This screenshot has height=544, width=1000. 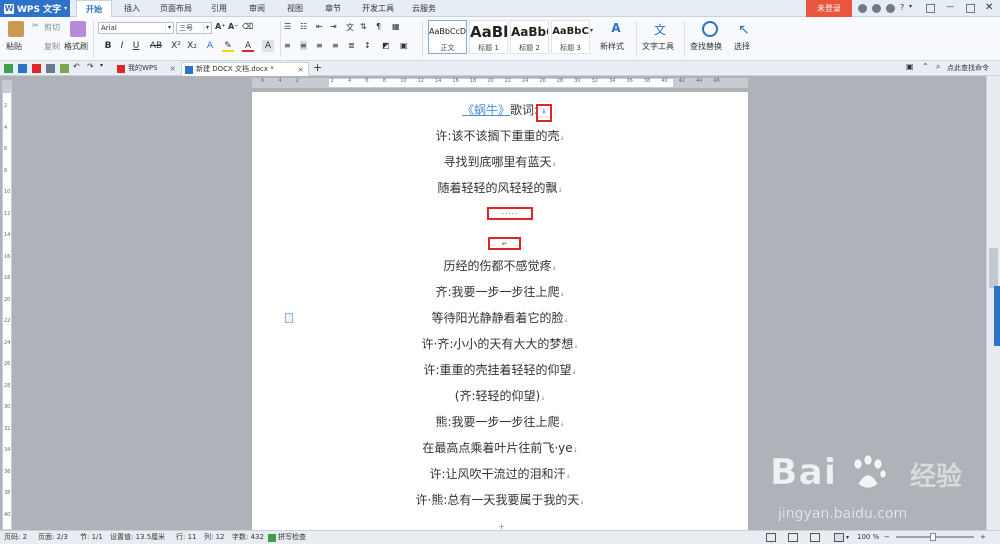 I want to click on numbered-list-icon: ☷, so click(x=303, y=26).